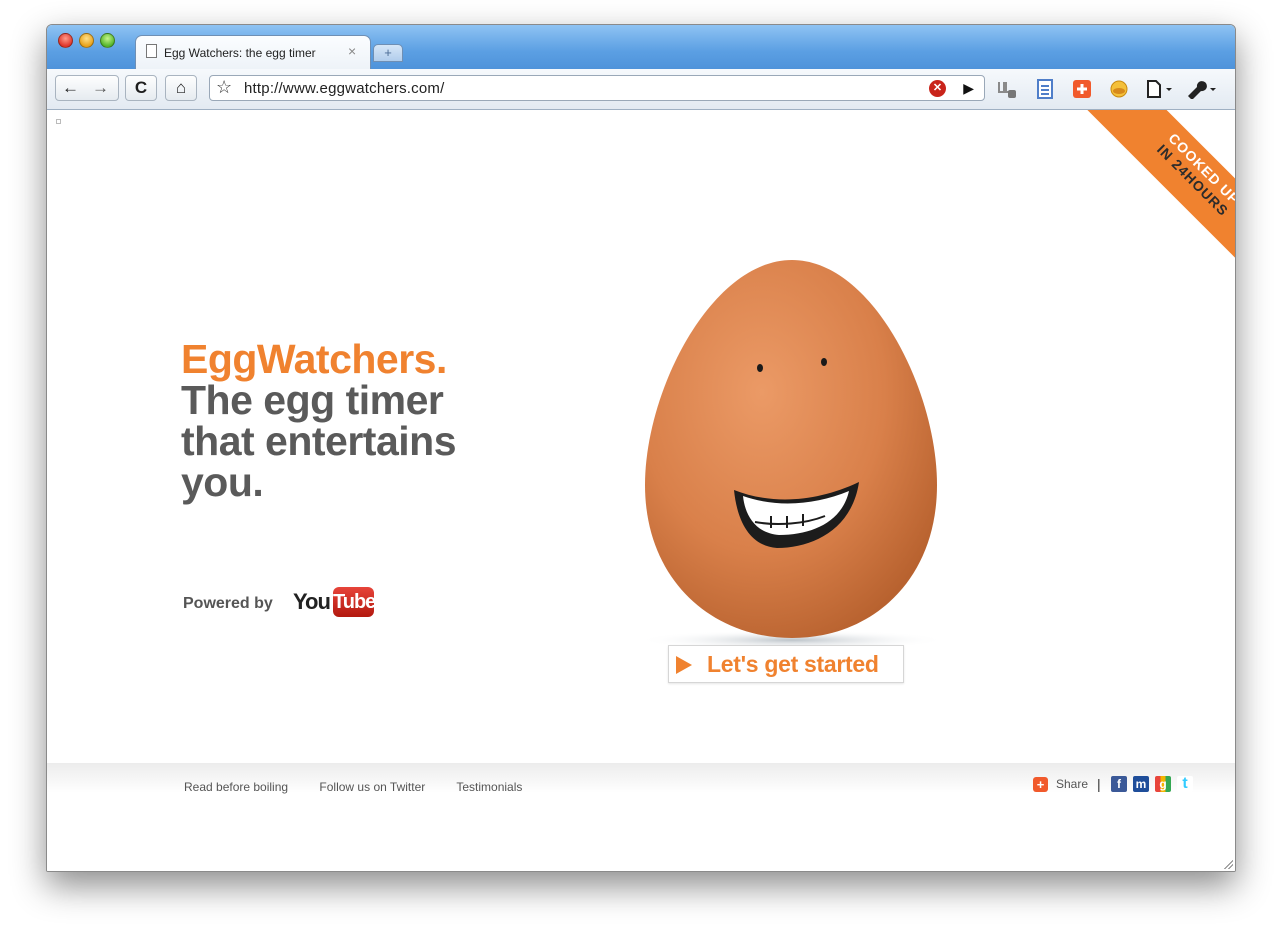 The width and height of the screenshot is (1280, 935). I want to click on share-label: Share, so click(1072, 784).